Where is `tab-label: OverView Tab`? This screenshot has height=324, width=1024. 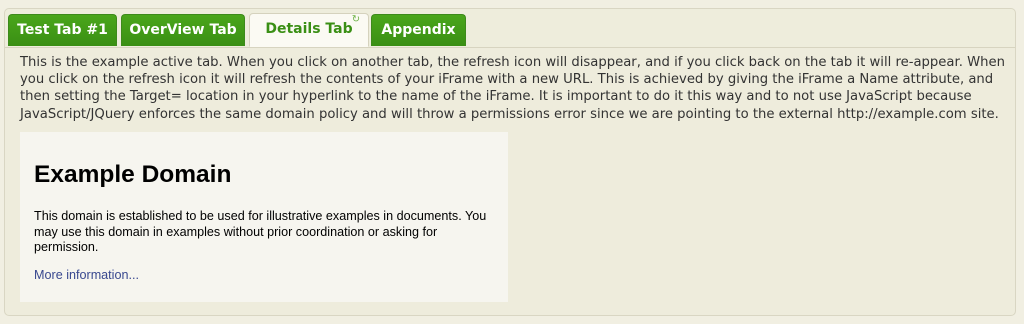
tab-label: OverView Tab is located at coordinates (183, 30).